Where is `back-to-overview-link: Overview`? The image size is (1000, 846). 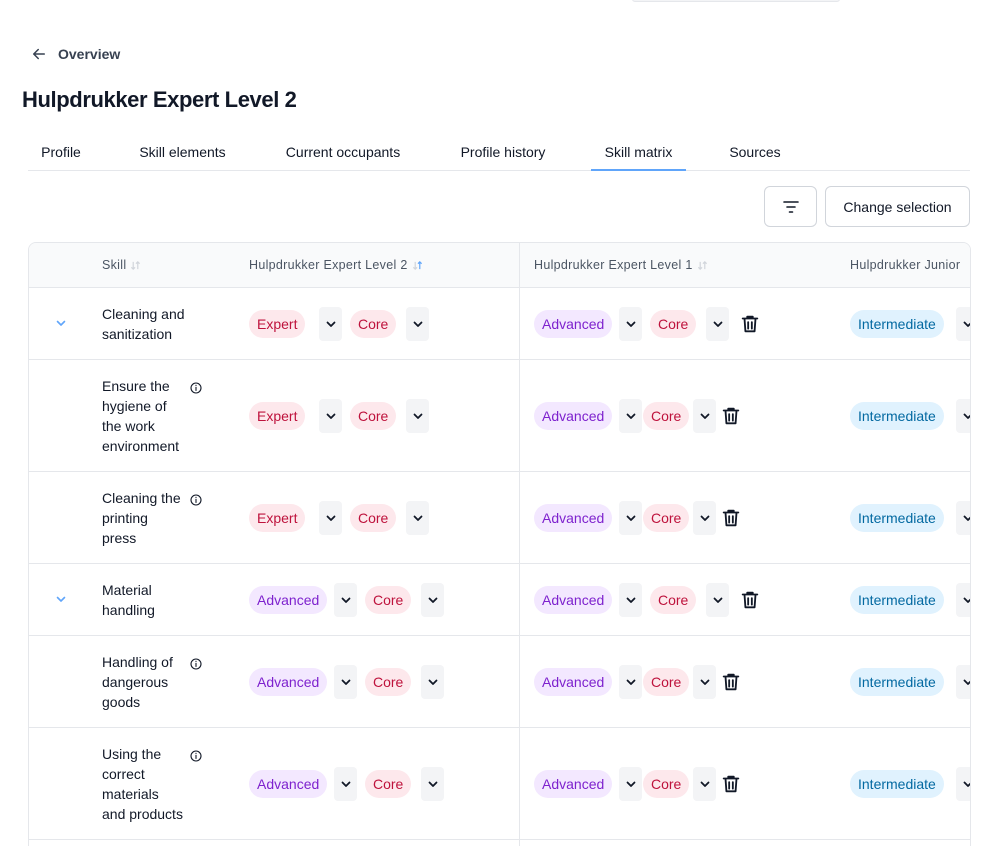
back-to-overview-link: Overview is located at coordinates (75, 54).